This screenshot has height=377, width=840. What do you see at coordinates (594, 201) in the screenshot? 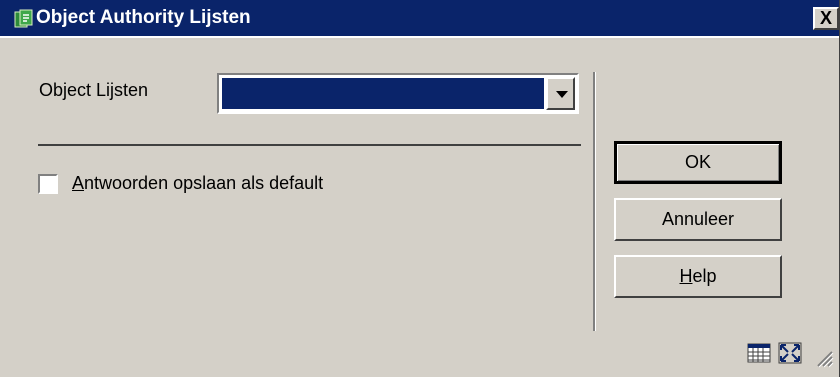
I see `vertical-divider` at bounding box center [594, 201].